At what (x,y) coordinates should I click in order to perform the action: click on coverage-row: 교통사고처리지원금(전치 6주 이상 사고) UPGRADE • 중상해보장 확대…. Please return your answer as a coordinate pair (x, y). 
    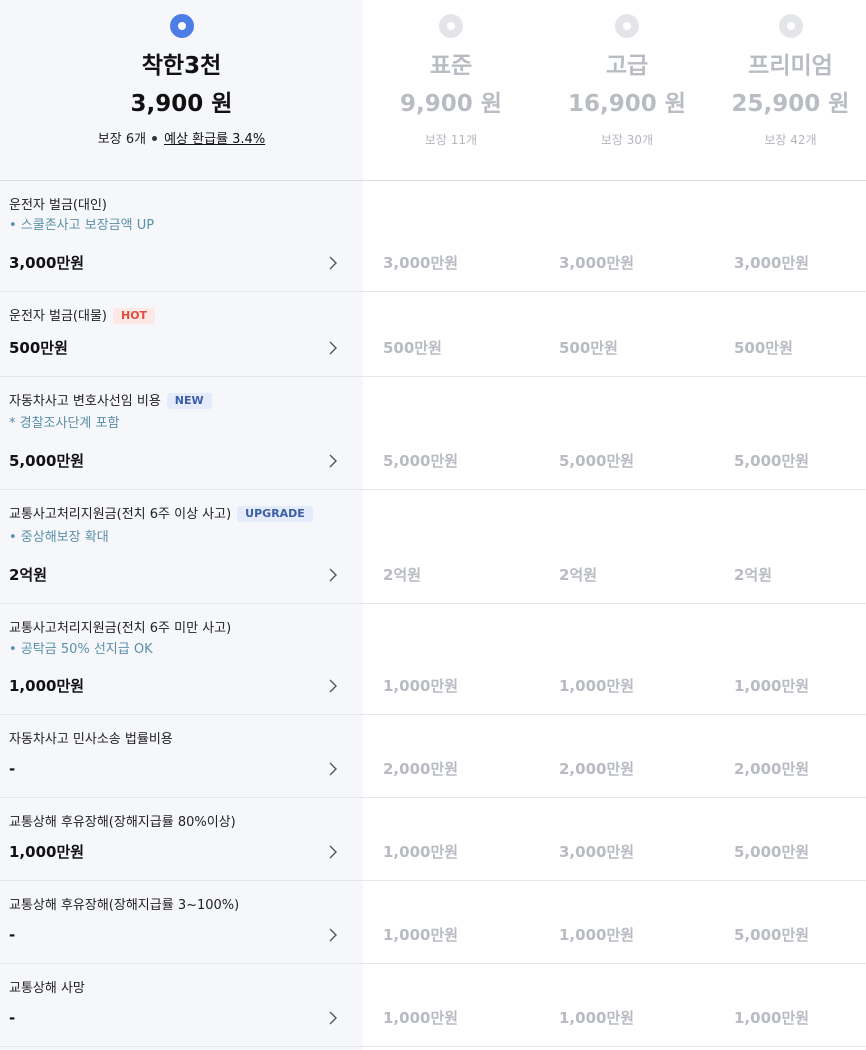
    Looking at the image, I should click on (433, 547).